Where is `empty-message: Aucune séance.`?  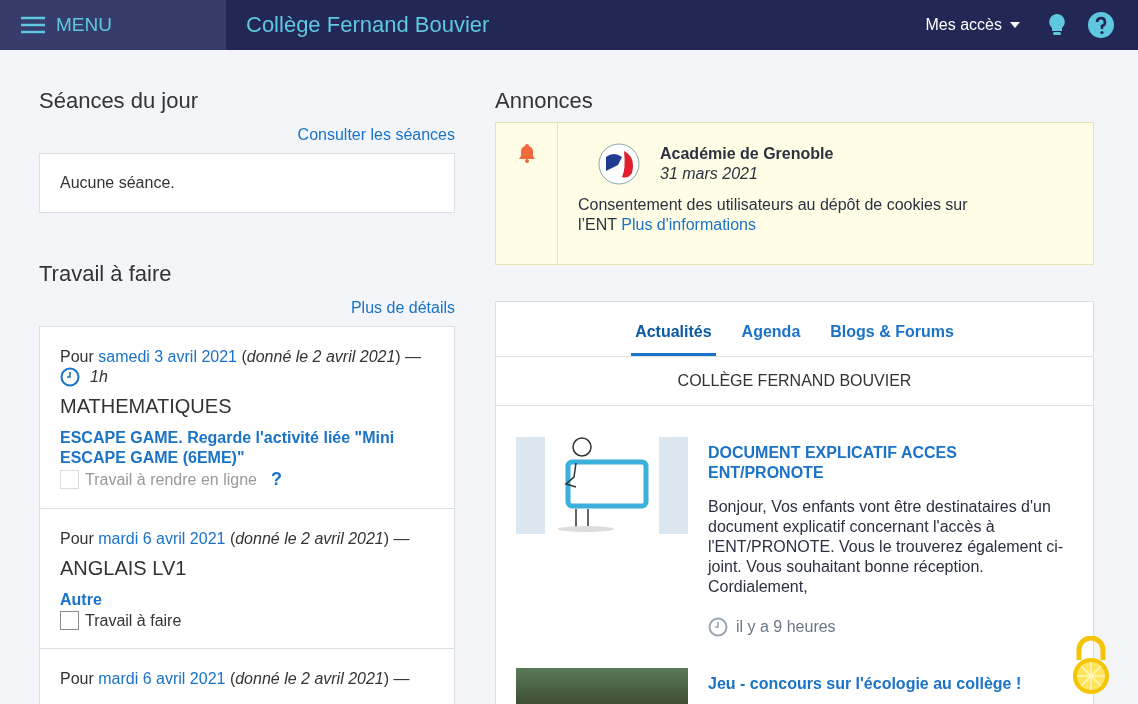 empty-message: Aucune séance. is located at coordinates (117, 183).